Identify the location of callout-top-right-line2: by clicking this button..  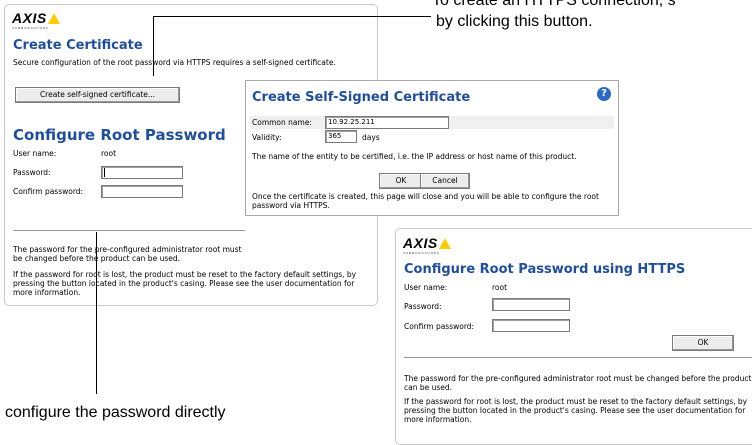
(514, 21).